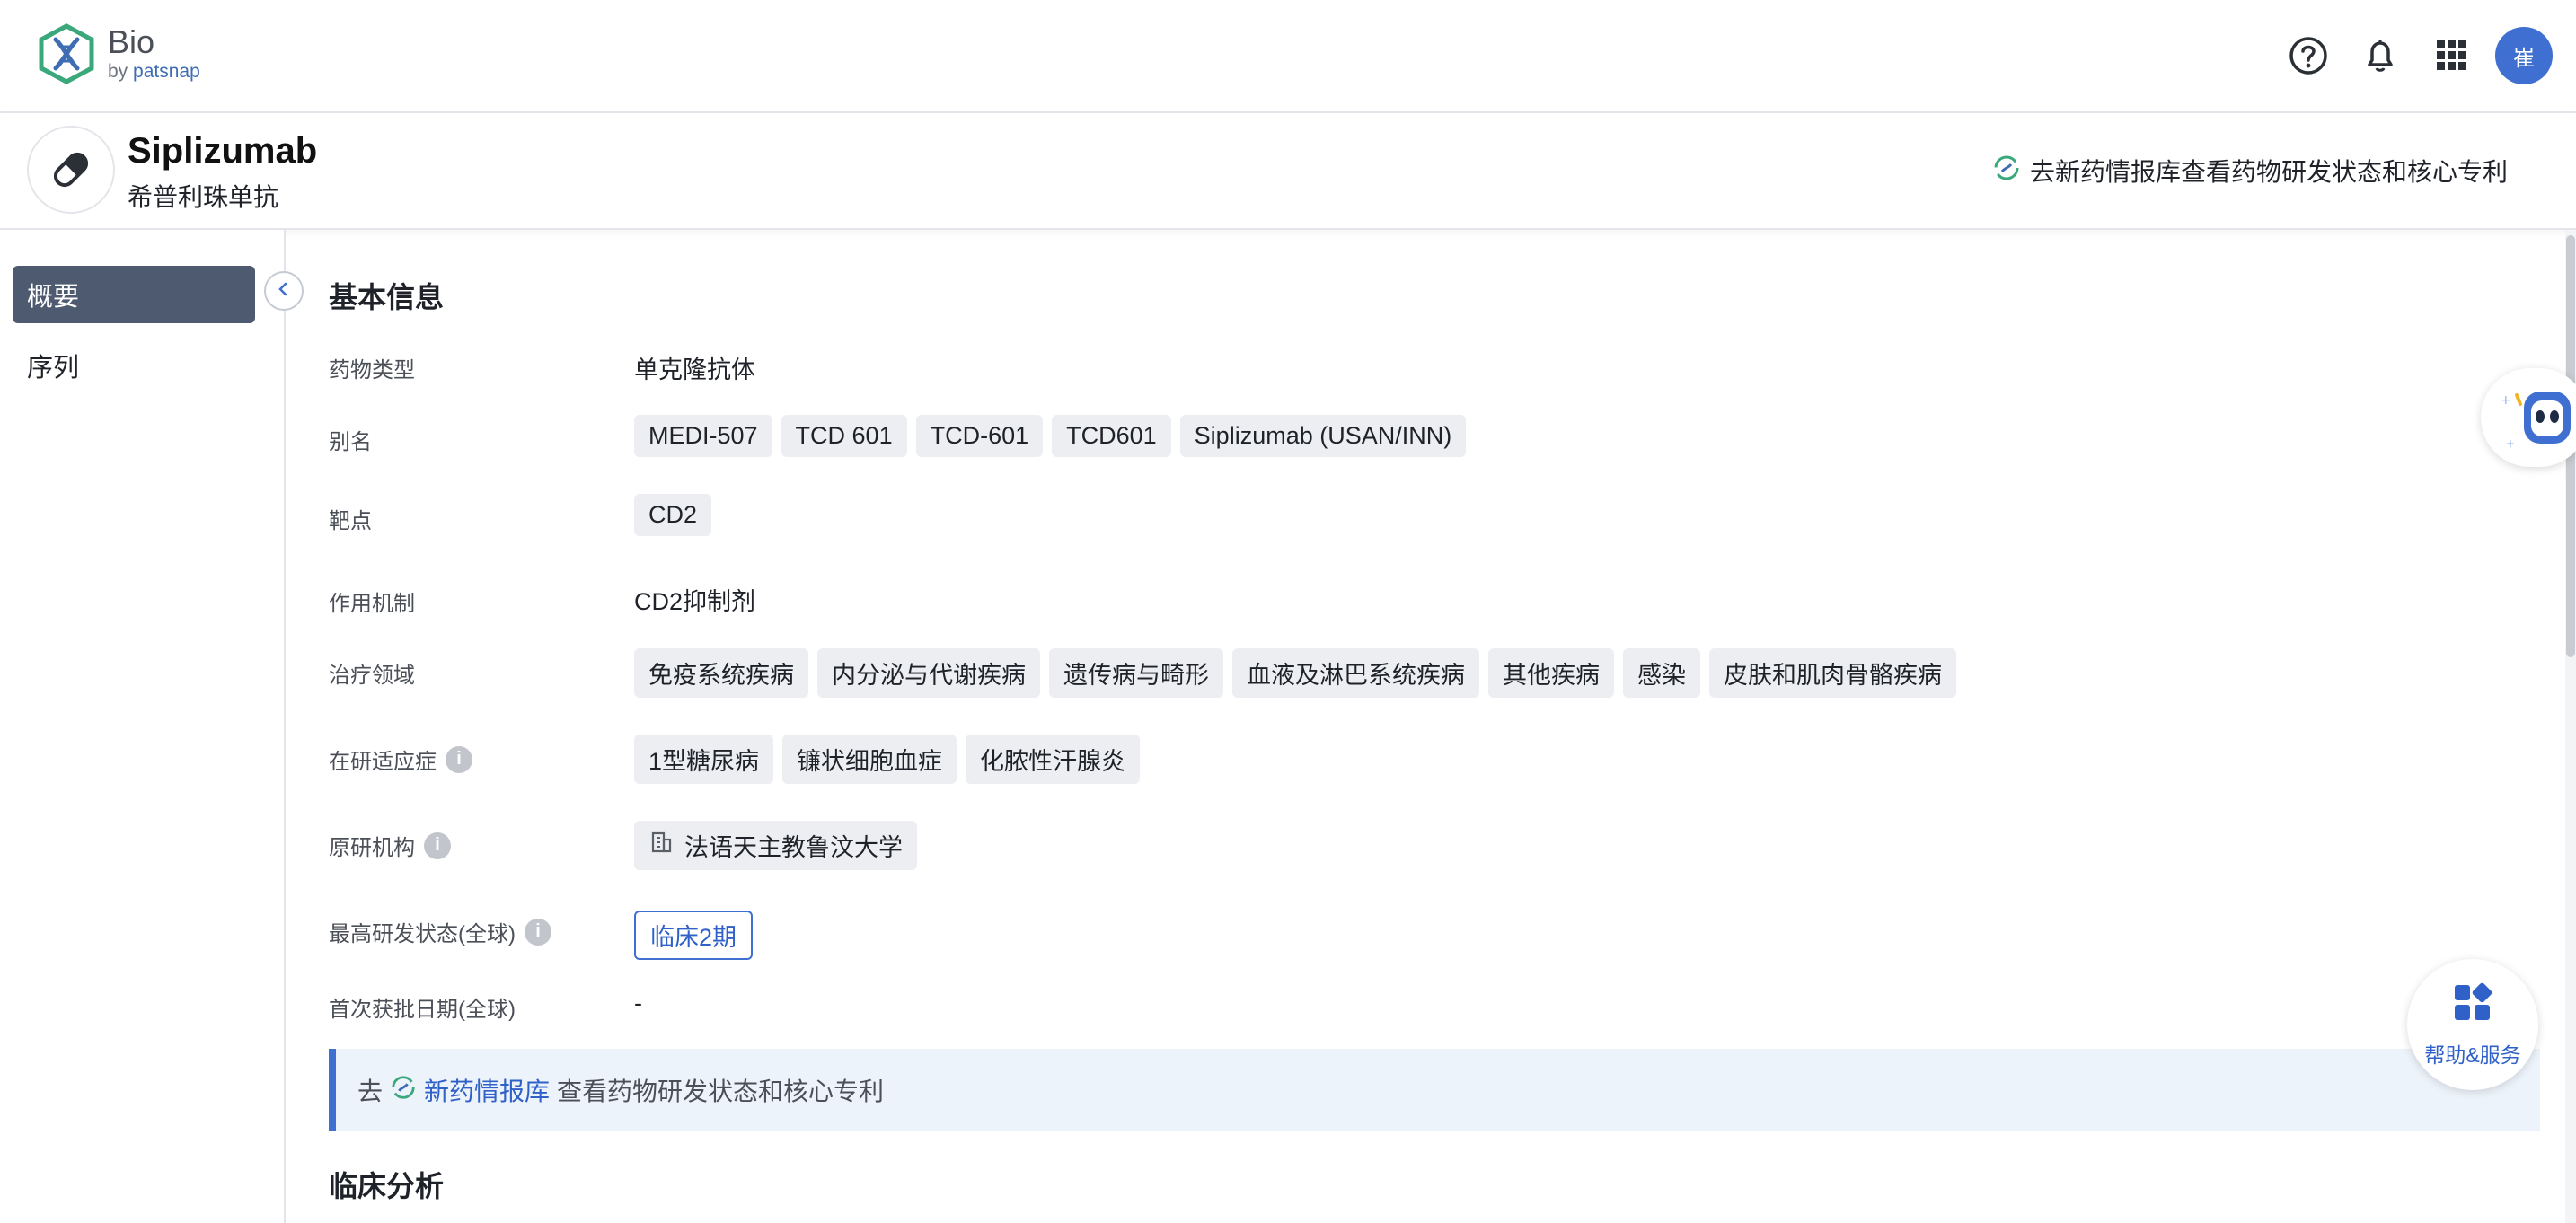 Image resolution: width=2576 pixels, height=1223 pixels. I want to click on label-first-approval: 首次获批日期(全球), so click(422, 1007).